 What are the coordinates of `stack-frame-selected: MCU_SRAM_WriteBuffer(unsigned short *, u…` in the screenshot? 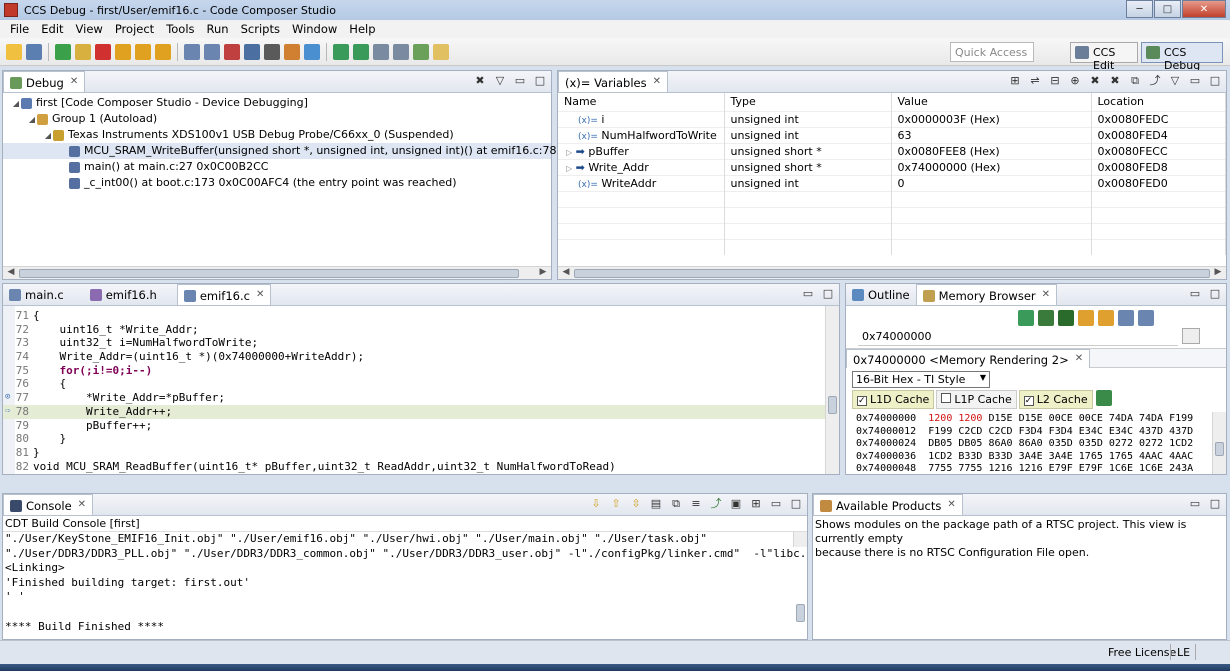 It's located at (313, 151).